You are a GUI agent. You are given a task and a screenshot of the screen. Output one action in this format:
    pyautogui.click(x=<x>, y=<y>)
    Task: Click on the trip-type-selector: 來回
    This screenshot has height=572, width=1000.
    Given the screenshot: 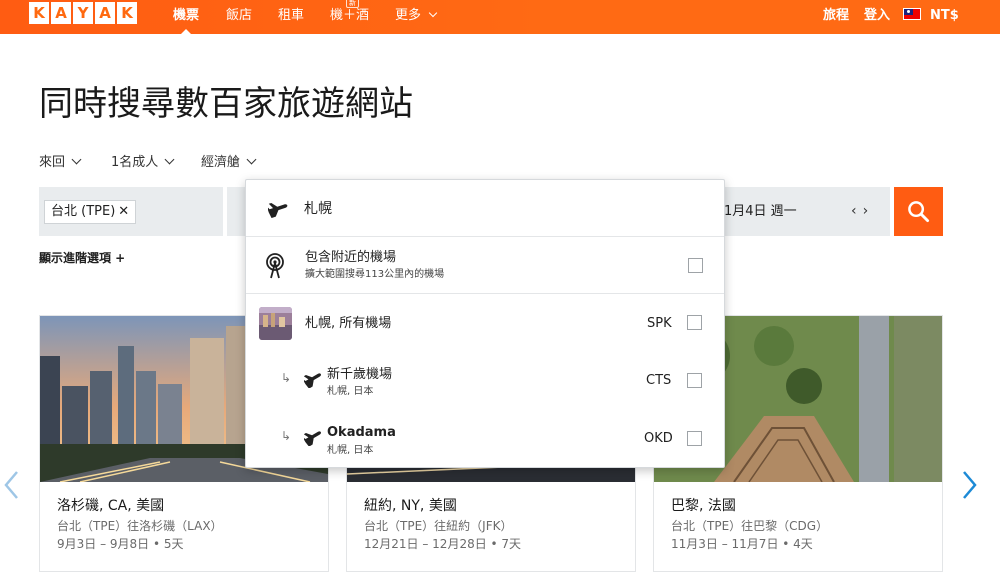 What is the action you would take?
    pyautogui.click(x=60, y=163)
    